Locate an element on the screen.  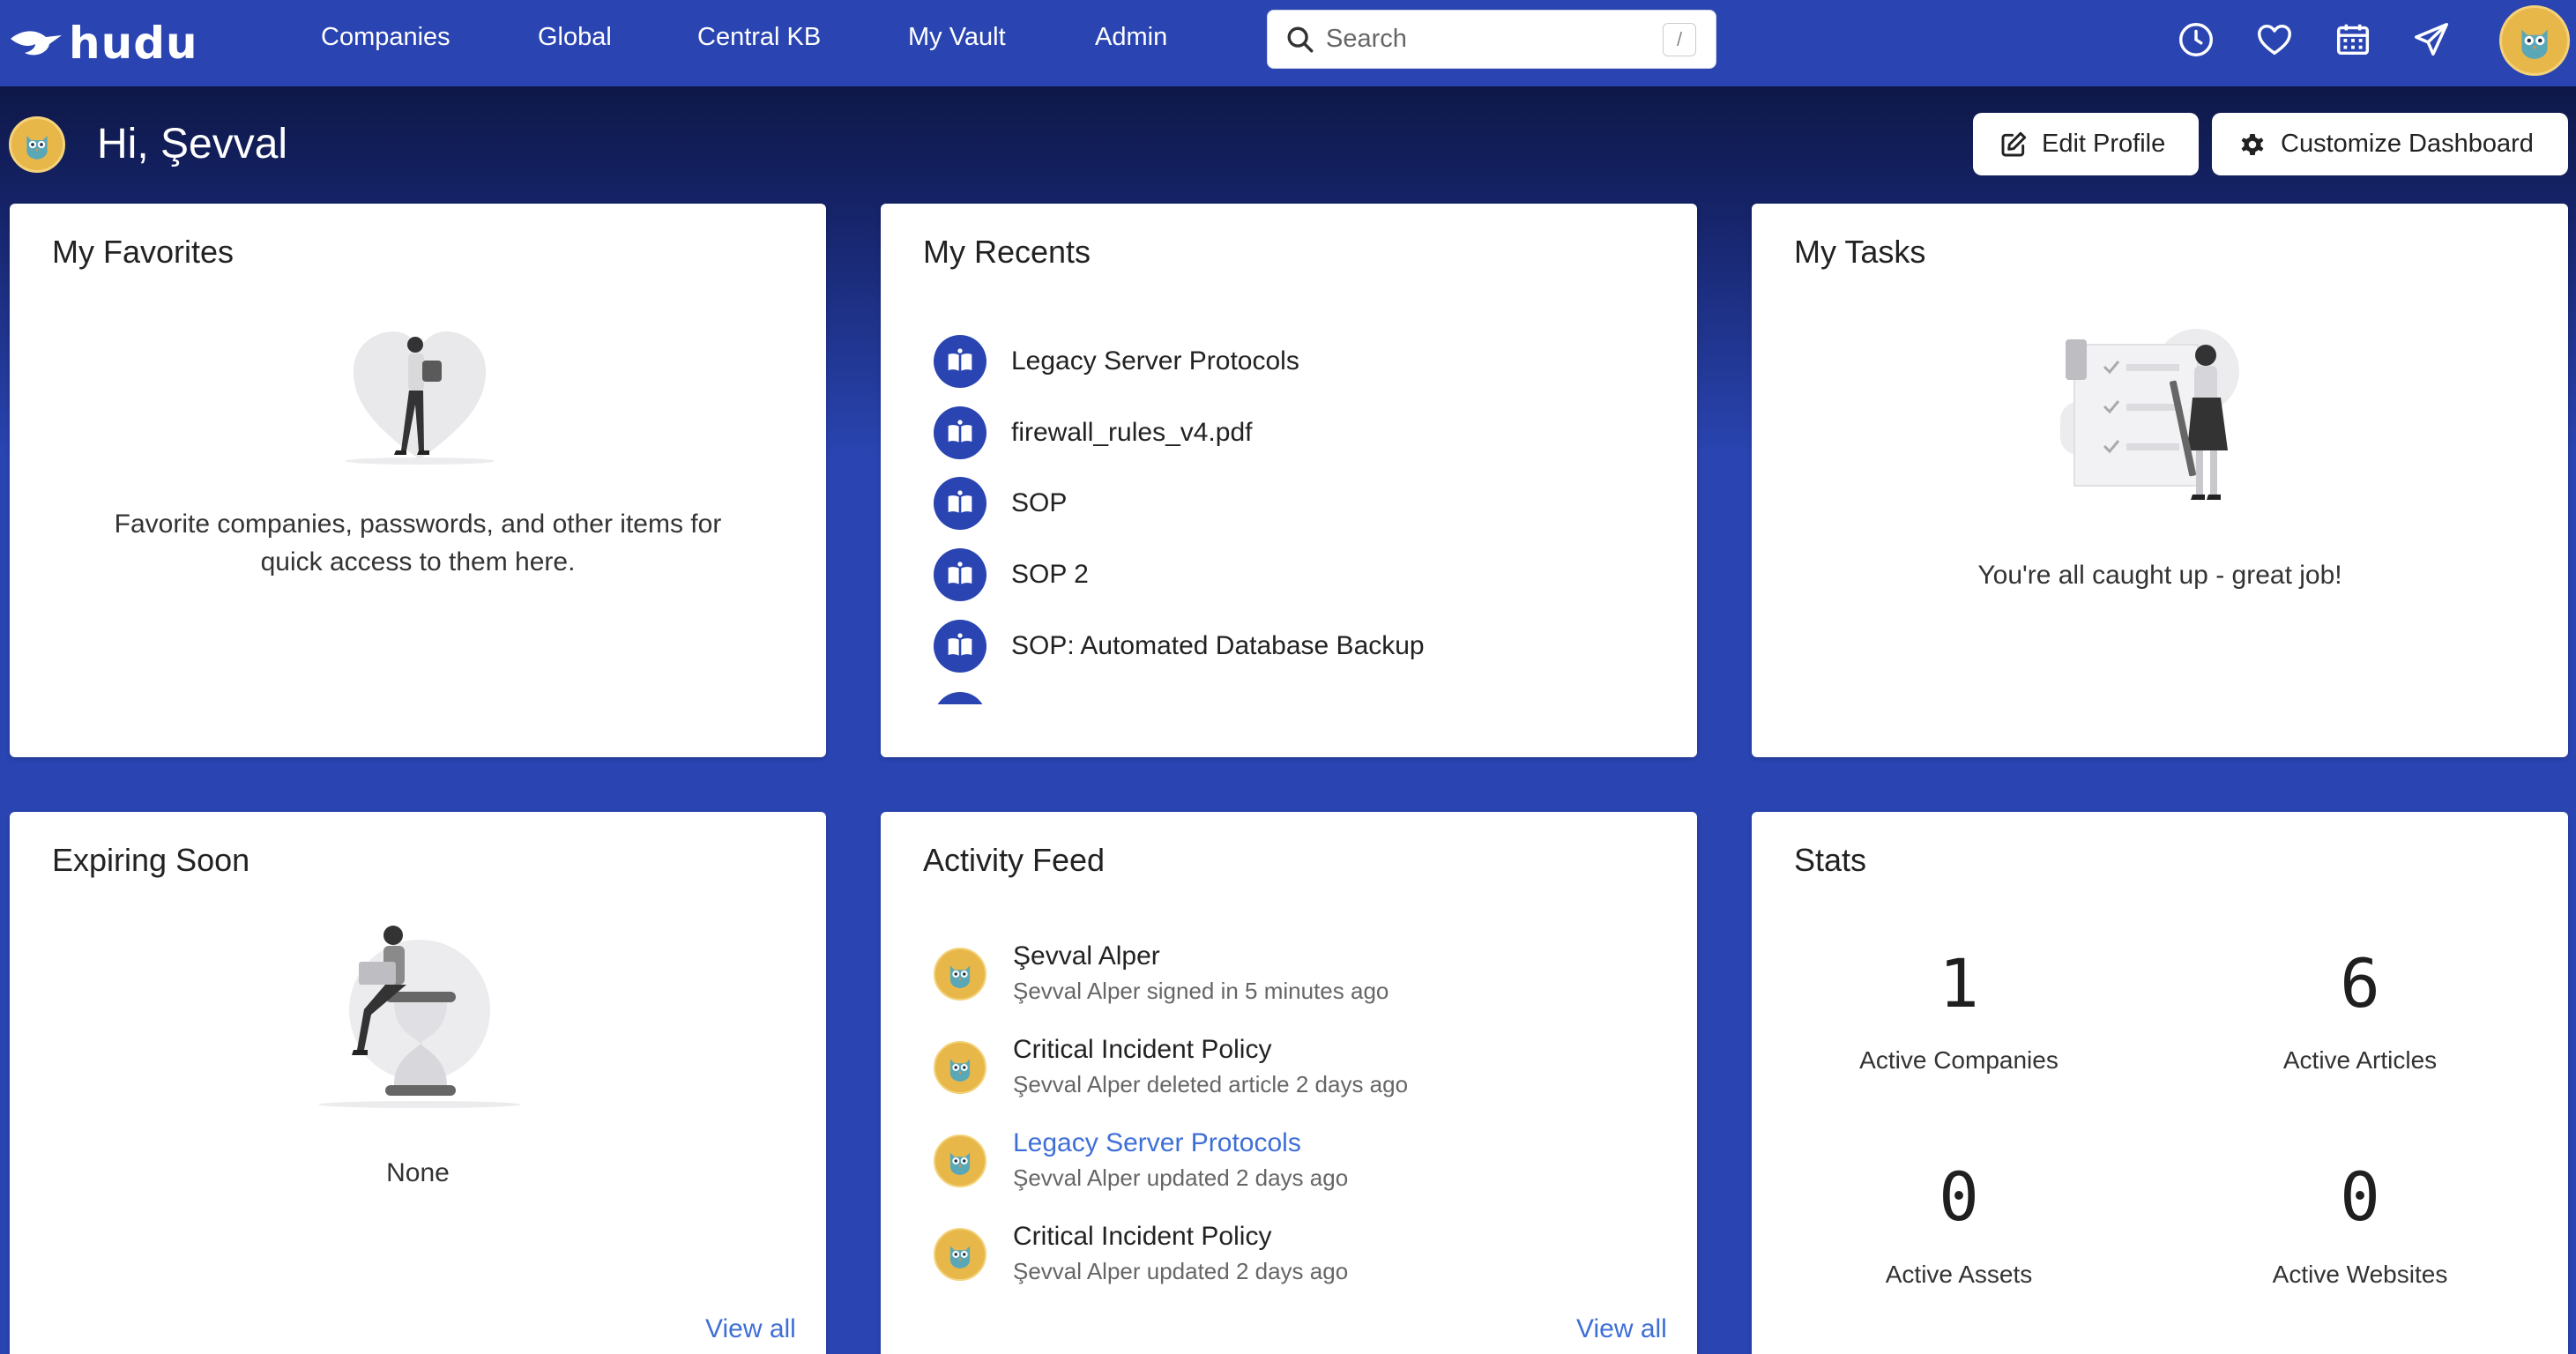
stat-value-articles: 6 is located at coordinates (2360, 983).